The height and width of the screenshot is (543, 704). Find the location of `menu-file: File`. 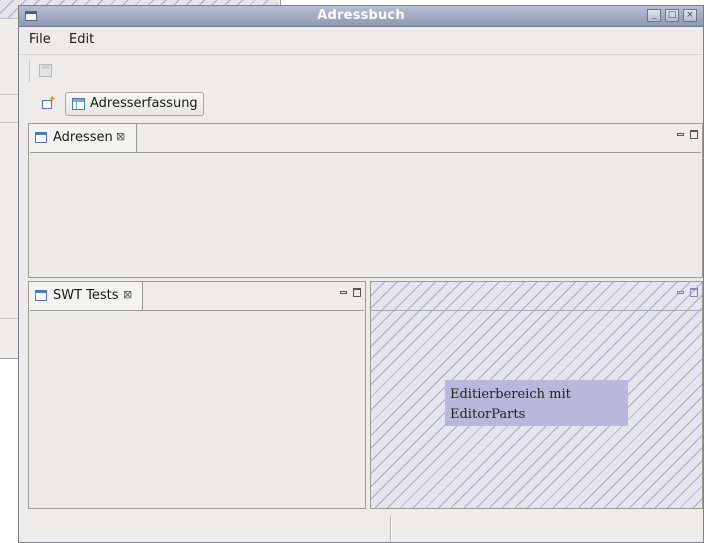

menu-file: File is located at coordinates (40, 39).